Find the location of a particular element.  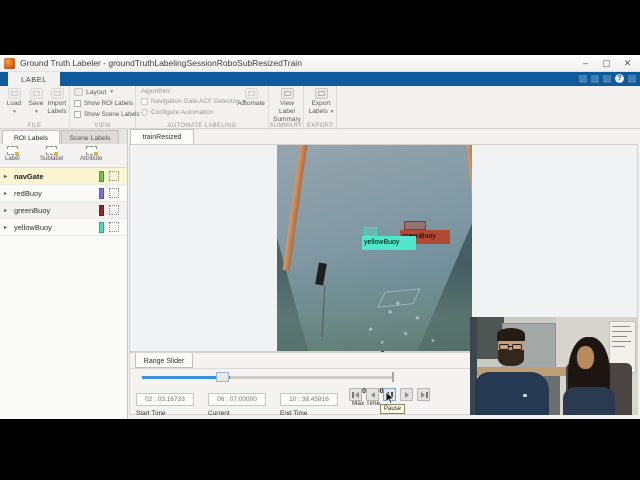

matlab-app-icon is located at coordinates (9, 63).